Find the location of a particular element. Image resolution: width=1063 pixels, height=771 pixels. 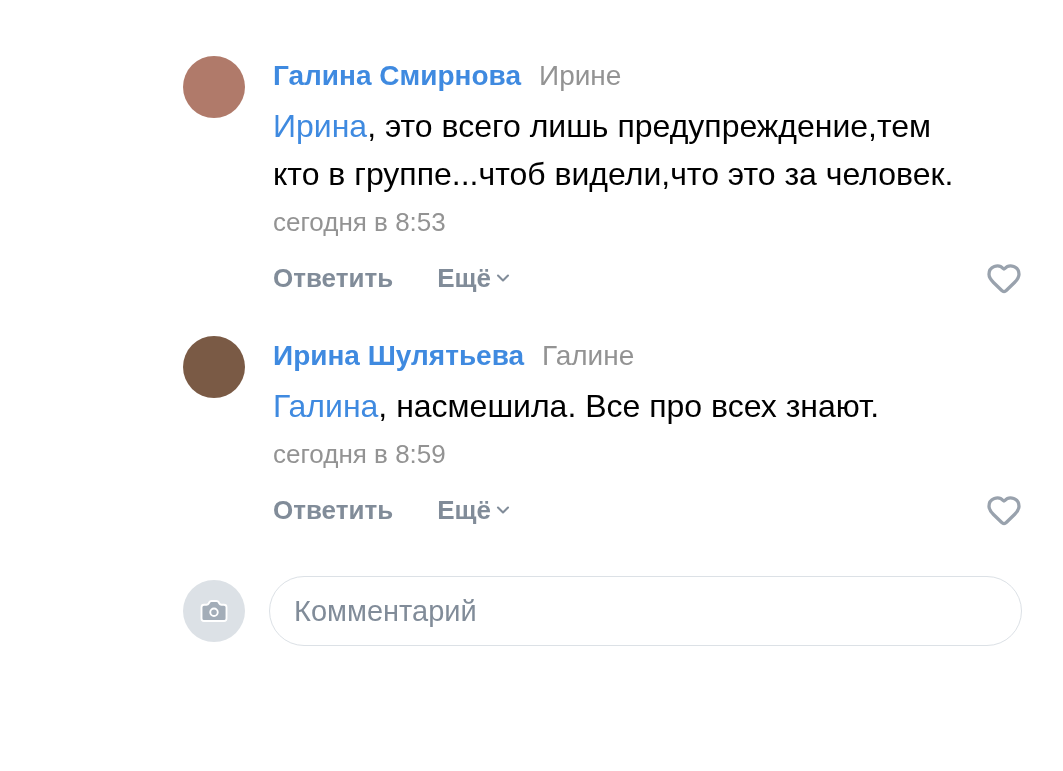

author-name: Галина Смирнова is located at coordinates (397, 76).